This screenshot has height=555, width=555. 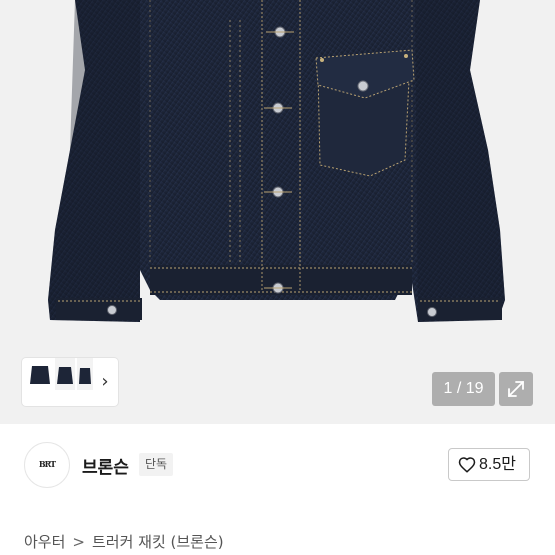 What do you see at coordinates (158, 541) in the screenshot?
I see `breadcrumb-product: 트러커 재킷 (브론슨)` at bounding box center [158, 541].